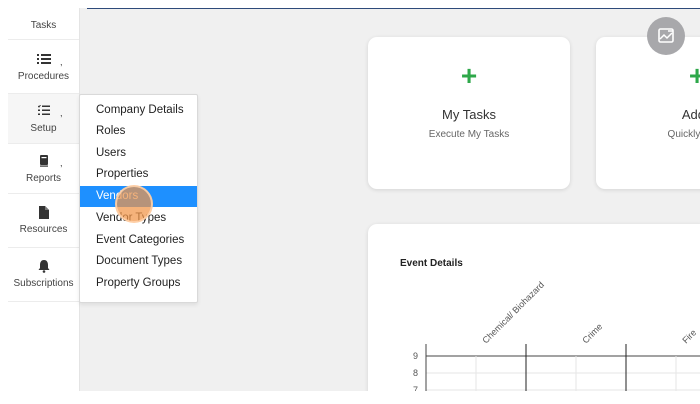  What do you see at coordinates (43, 12) in the screenshot?
I see `tasks-icon` at bounding box center [43, 12].